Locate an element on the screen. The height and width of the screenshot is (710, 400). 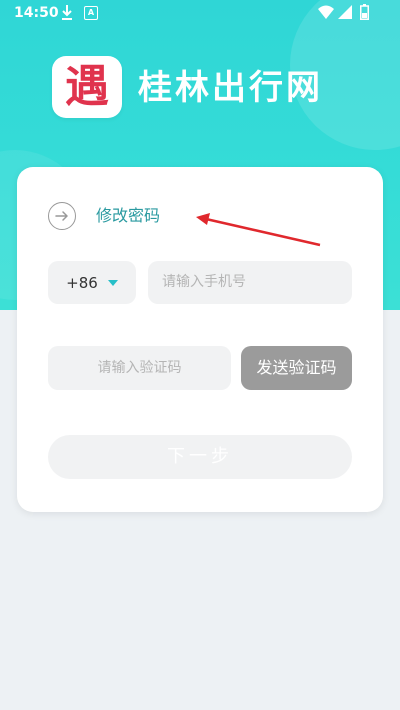
a-notification-icon: A is located at coordinates (91, 13).